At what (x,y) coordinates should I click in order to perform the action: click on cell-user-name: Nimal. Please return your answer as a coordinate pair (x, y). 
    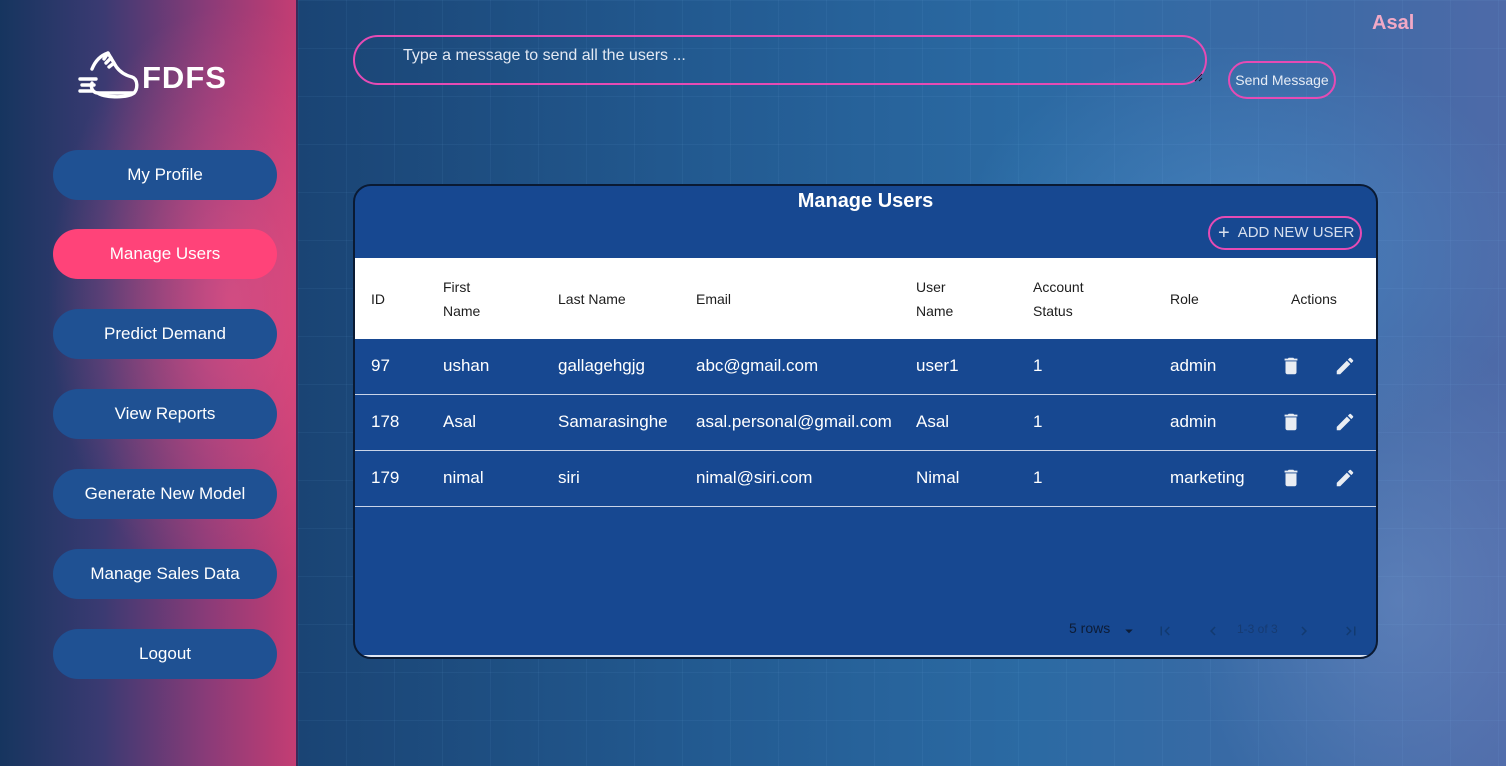
    Looking at the image, I should click on (938, 477).